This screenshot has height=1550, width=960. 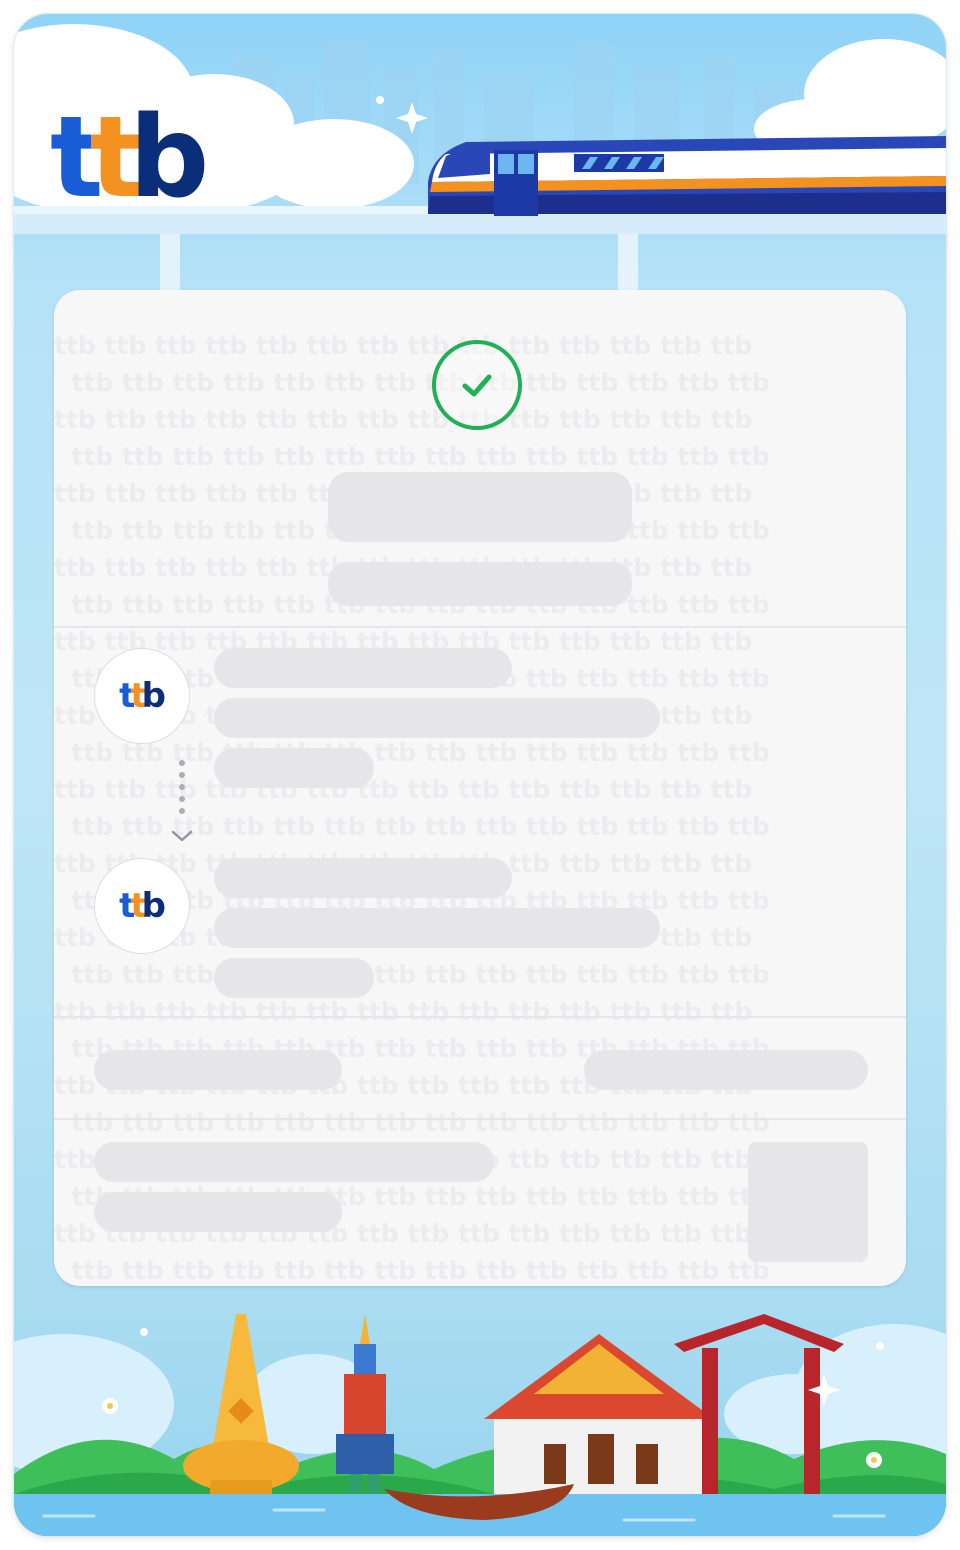 I want to click on amount-label-placeholder, so click(x=218, y=1070).